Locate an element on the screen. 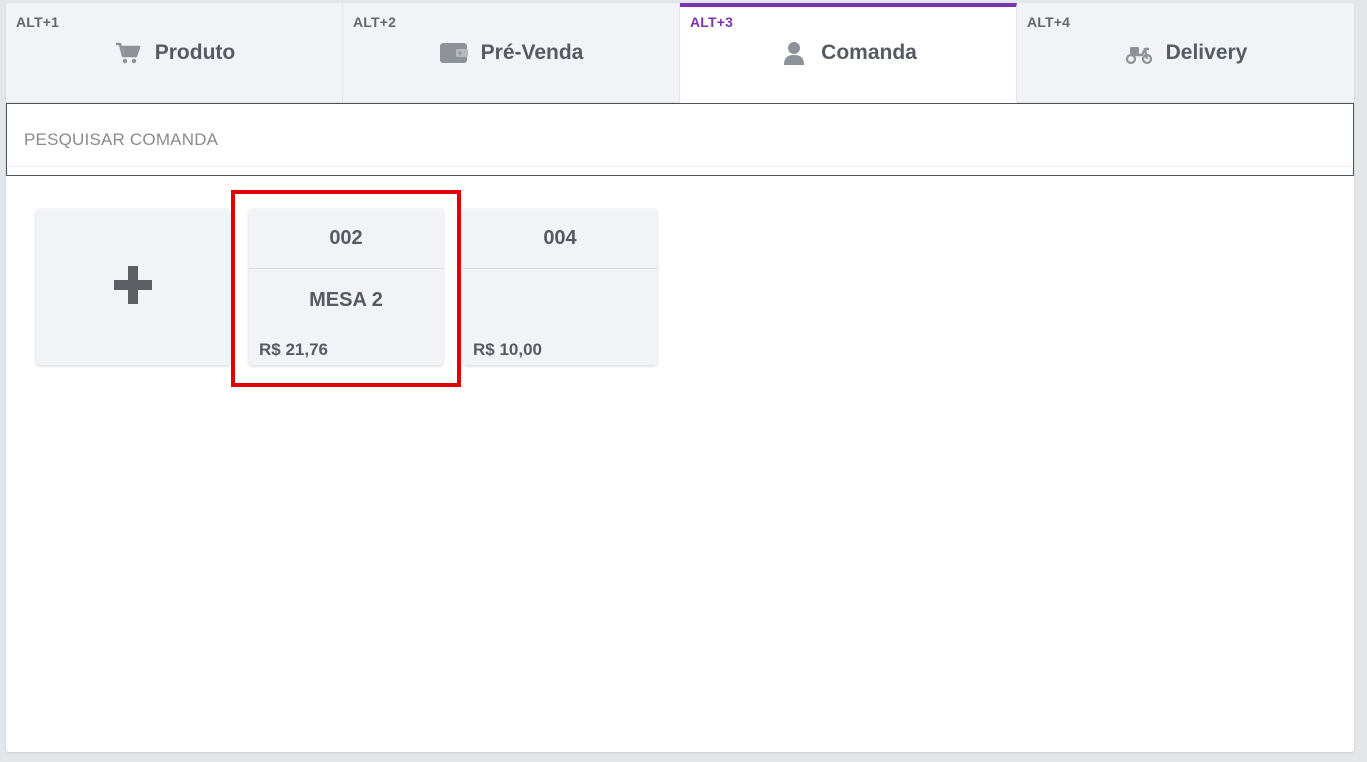 Image resolution: width=1367 pixels, height=762 pixels. cart-icon is located at coordinates (128, 53).